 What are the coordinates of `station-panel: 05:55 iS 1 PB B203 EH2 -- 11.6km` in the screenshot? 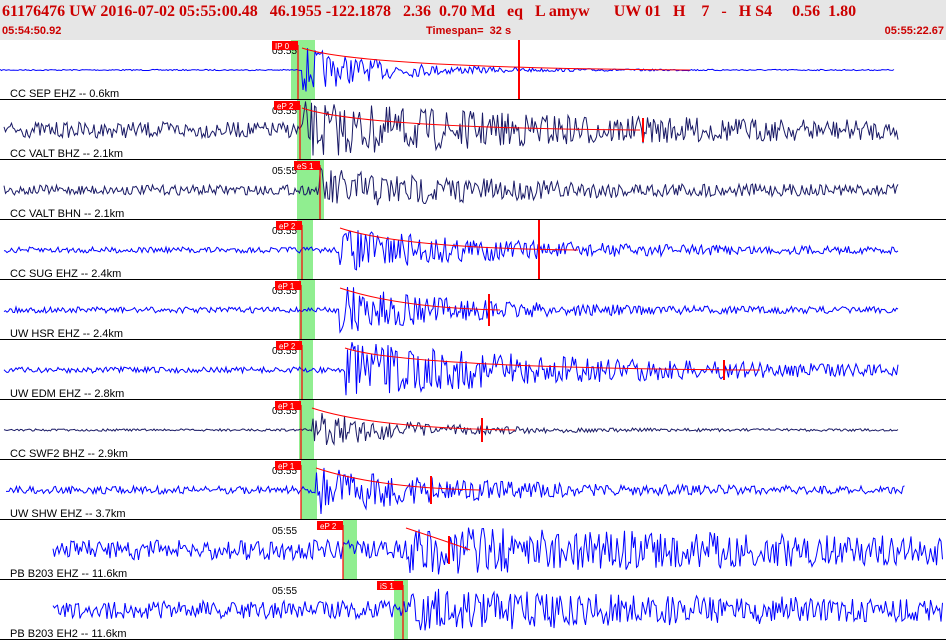 It's located at (473, 610).